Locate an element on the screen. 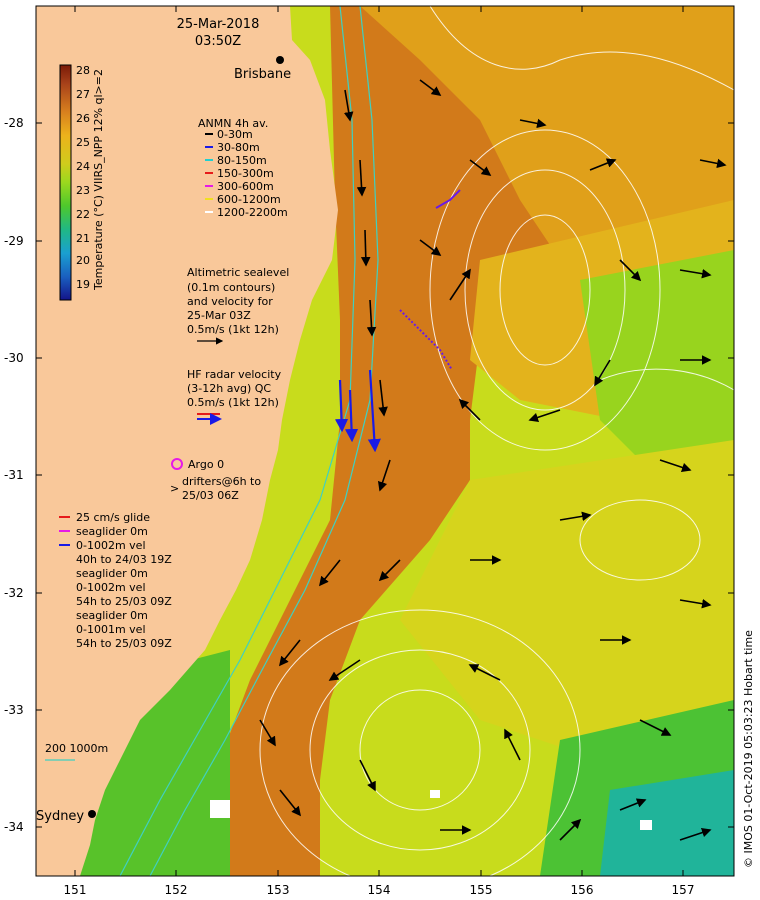 This screenshot has width=760, height=900. anmn-item: 600-1200m is located at coordinates (249, 199).